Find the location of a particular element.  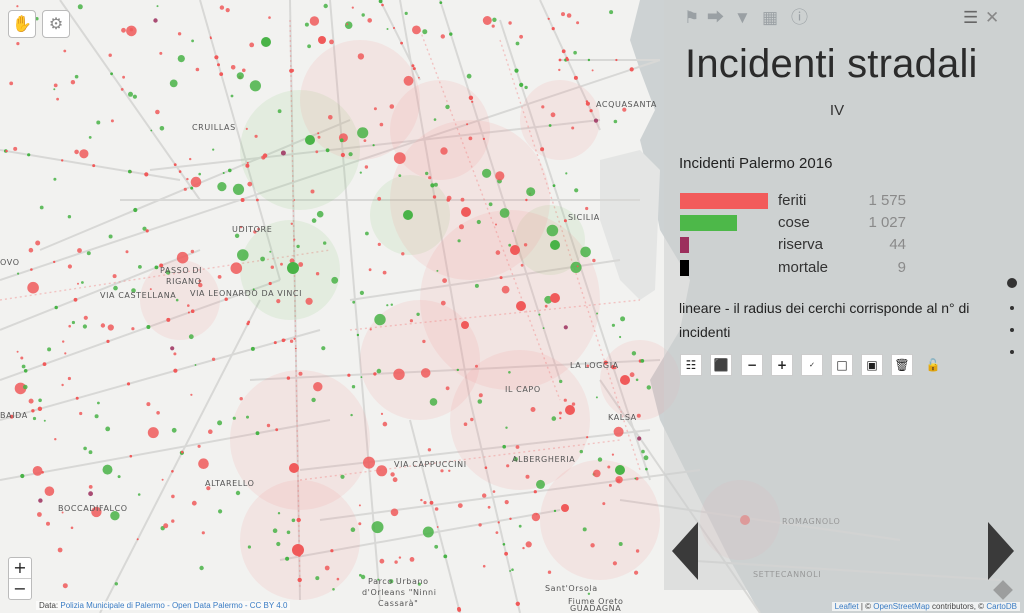

place-label-5: VIA LEONARDO DA VINCI is located at coordinates (246, 293).